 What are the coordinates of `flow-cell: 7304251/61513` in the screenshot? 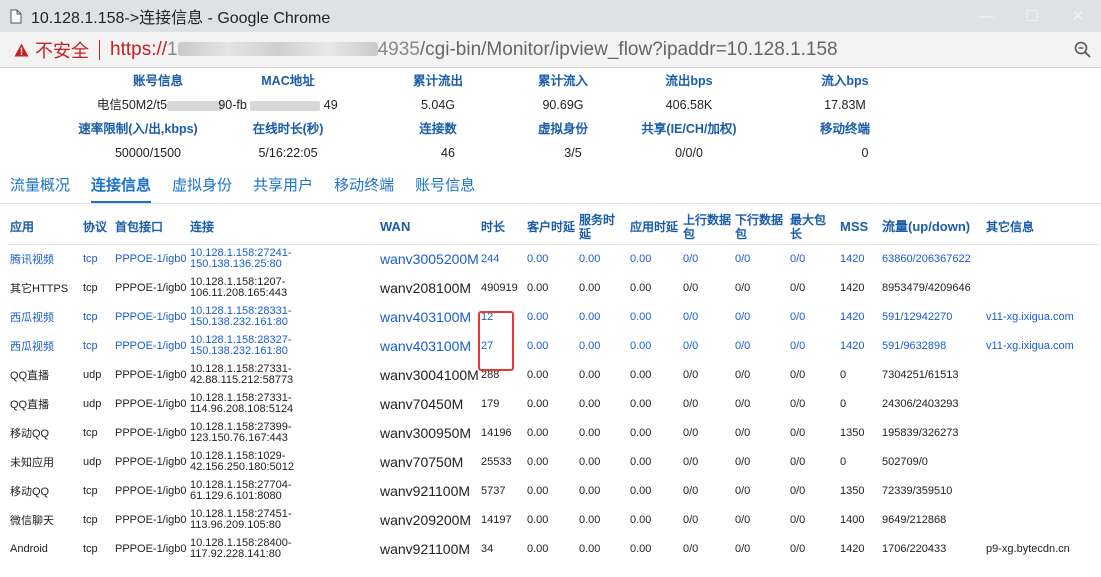 It's located at (920, 374).